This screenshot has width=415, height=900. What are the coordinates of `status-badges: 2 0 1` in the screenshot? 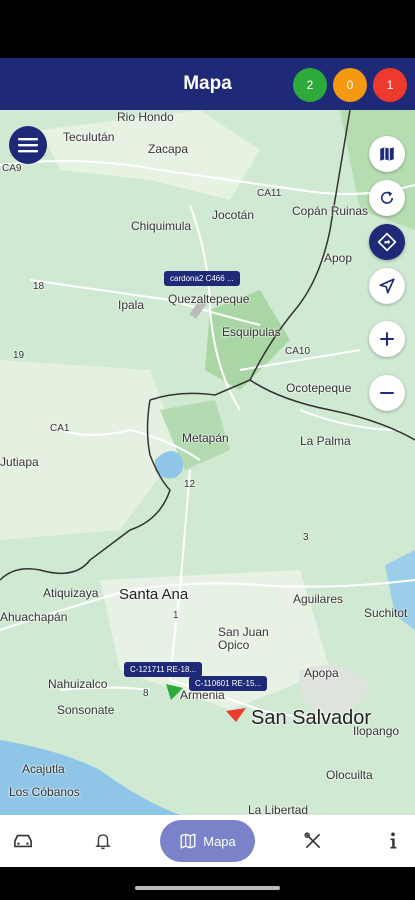 It's located at (350, 85).